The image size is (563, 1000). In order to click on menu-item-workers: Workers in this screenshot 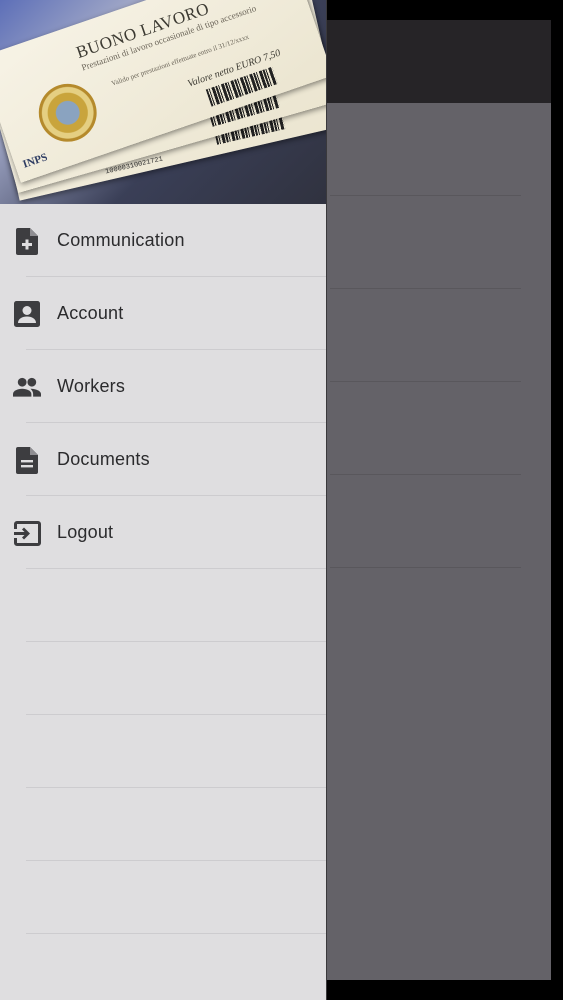, I will do `click(163, 386)`.